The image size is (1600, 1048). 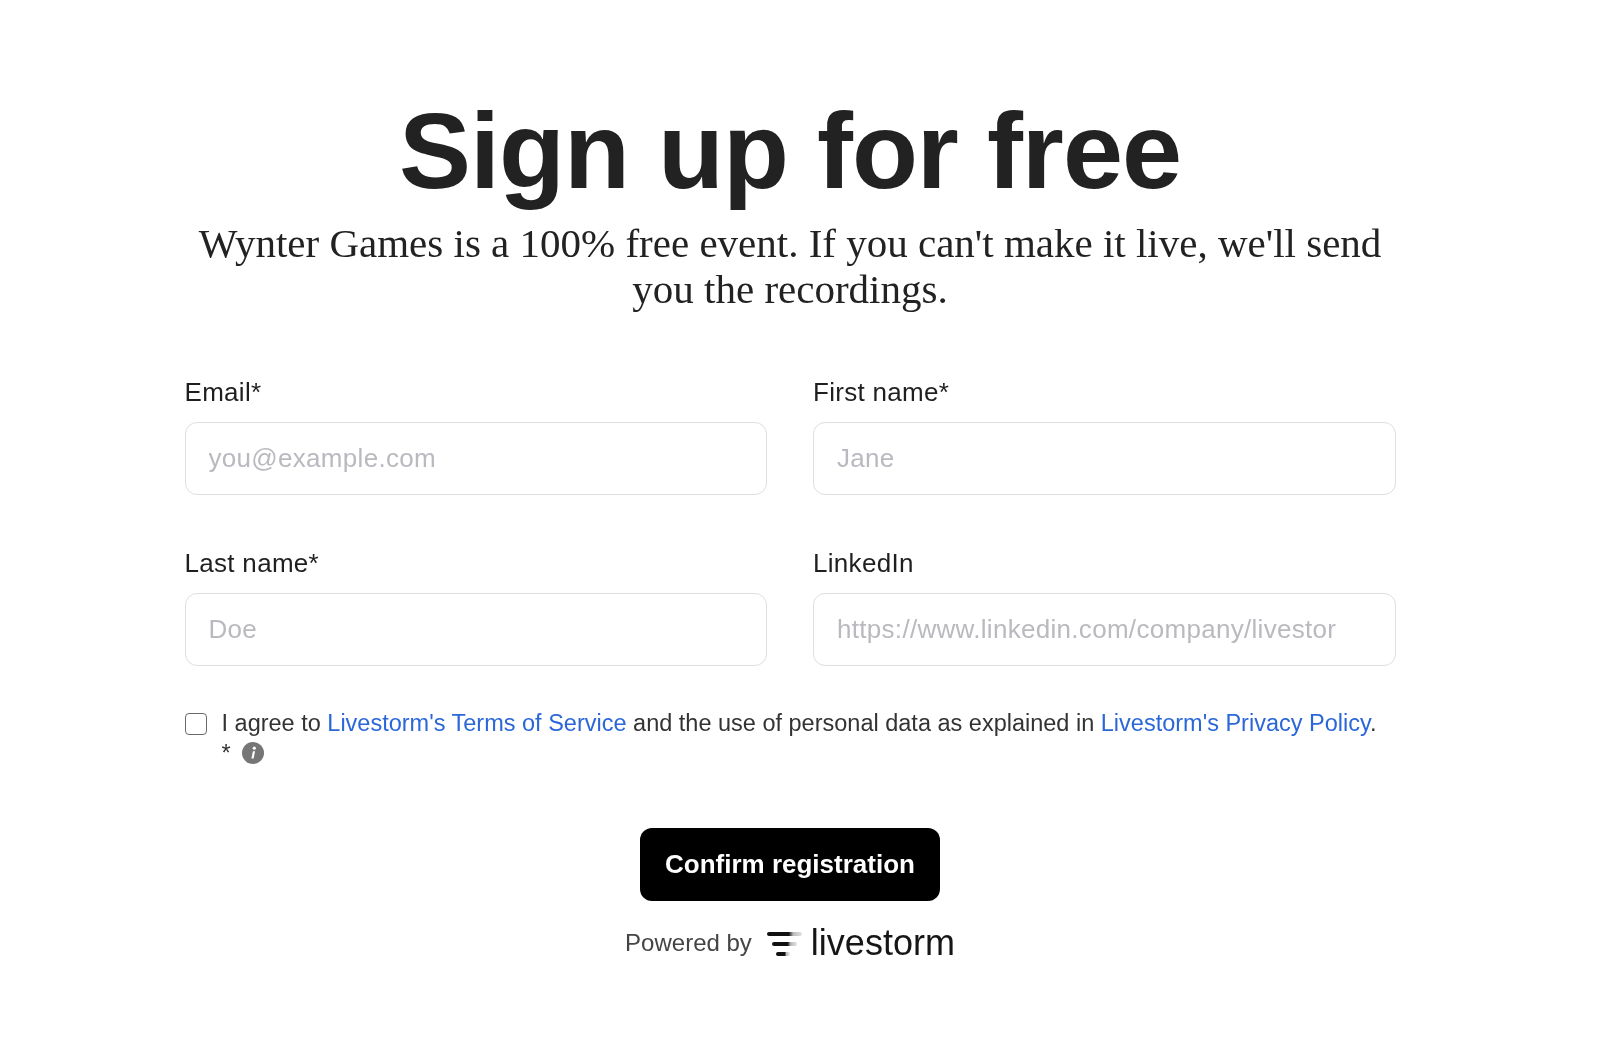 I want to click on input-field: you@example.com, so click(x=475, y=458).